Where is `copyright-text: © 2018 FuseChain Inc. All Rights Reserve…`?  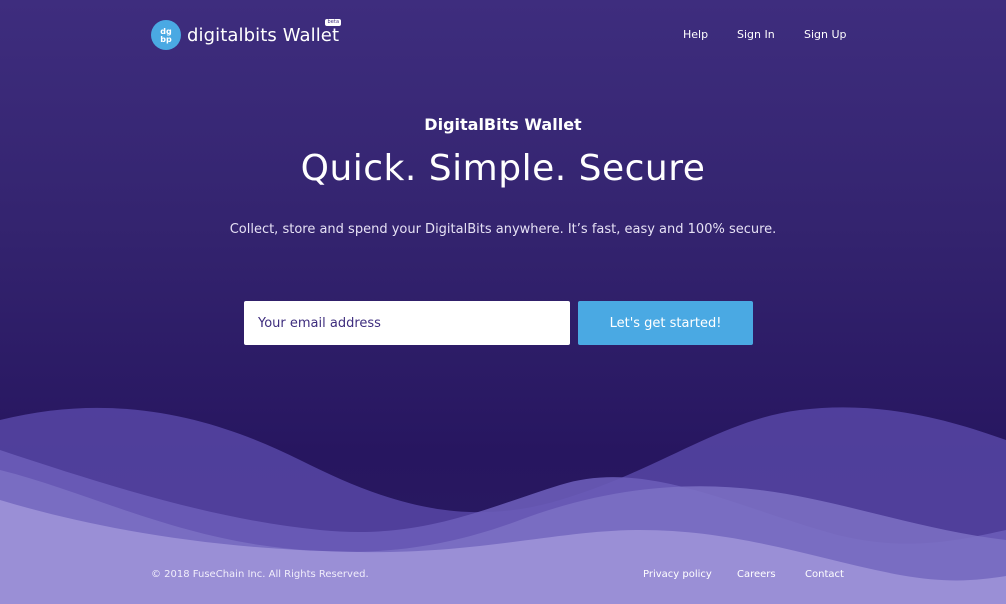
copyright-text: © 2018 FuseChain Inc. All Rights Reserve… is located at coordinates (260, 574).